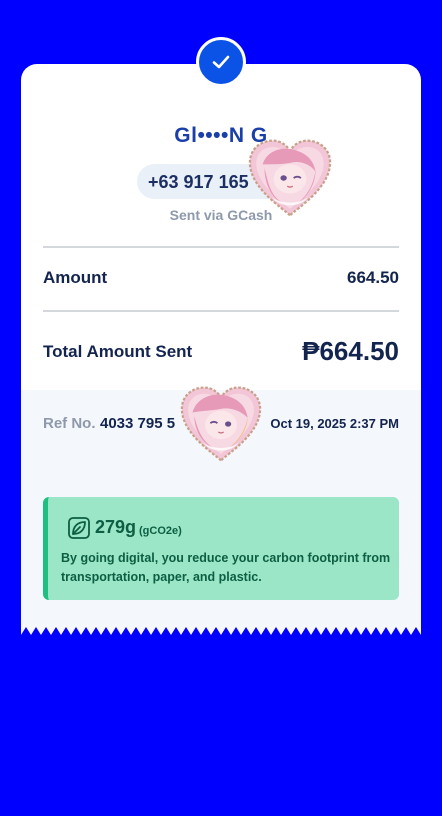 The height and width of the screenshot is (816, 442). I want to click on amount-value: 664.50, so click(373, 277).